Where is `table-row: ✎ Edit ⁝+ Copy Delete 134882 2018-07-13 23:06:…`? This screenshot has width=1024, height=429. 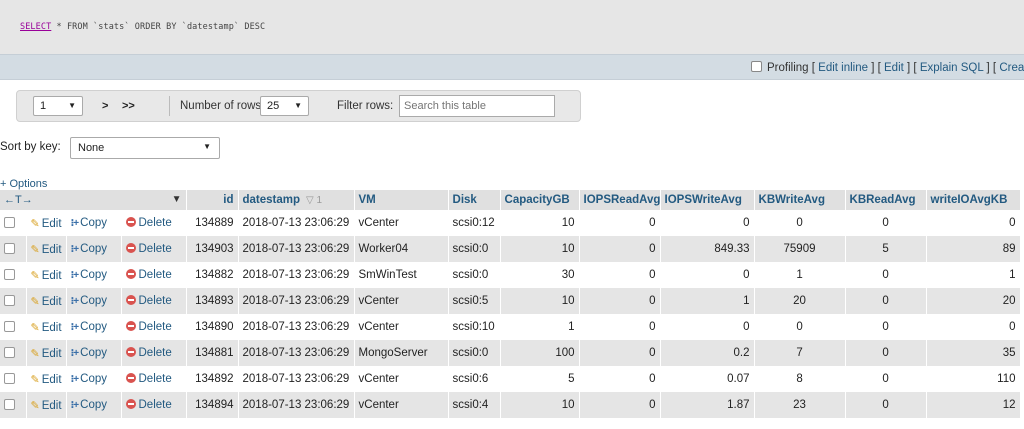
table-row: ✎ Edit ⁝+ Copy Delete 134882 2018-07-13 23:06:… is located at coordinates (510, 275).